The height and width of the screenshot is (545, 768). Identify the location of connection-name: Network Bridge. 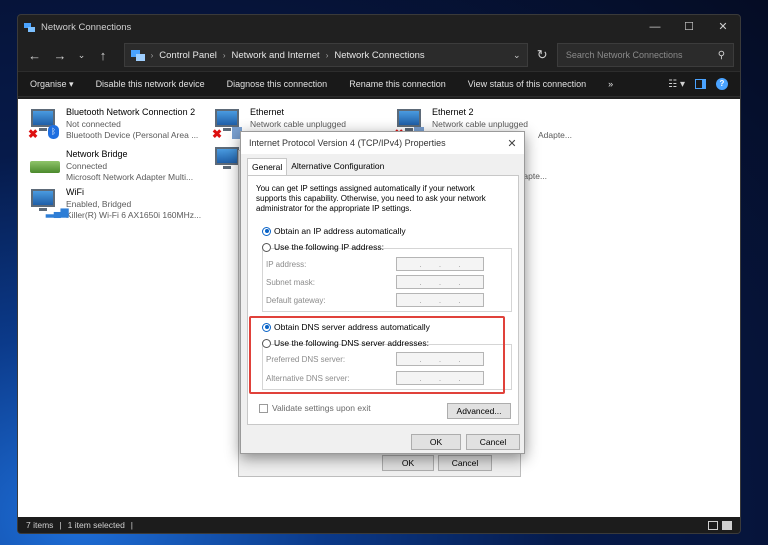
(97, 154).